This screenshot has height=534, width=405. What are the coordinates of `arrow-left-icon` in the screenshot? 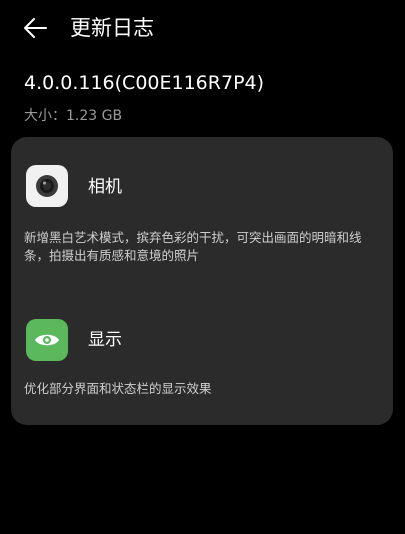 It's located at (35, 28).